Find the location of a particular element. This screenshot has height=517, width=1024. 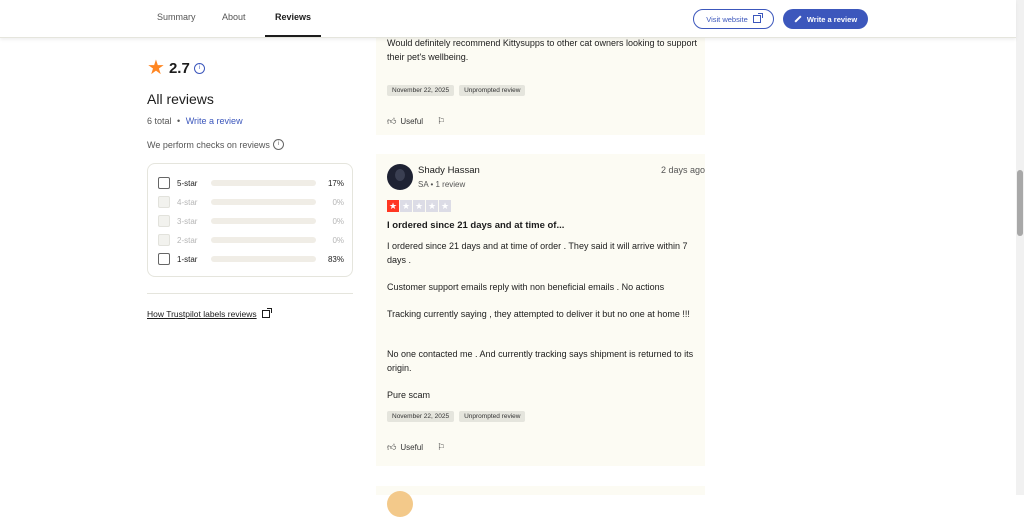

reviewer-name: Shady Hassan is located at coordinates (449, 170).